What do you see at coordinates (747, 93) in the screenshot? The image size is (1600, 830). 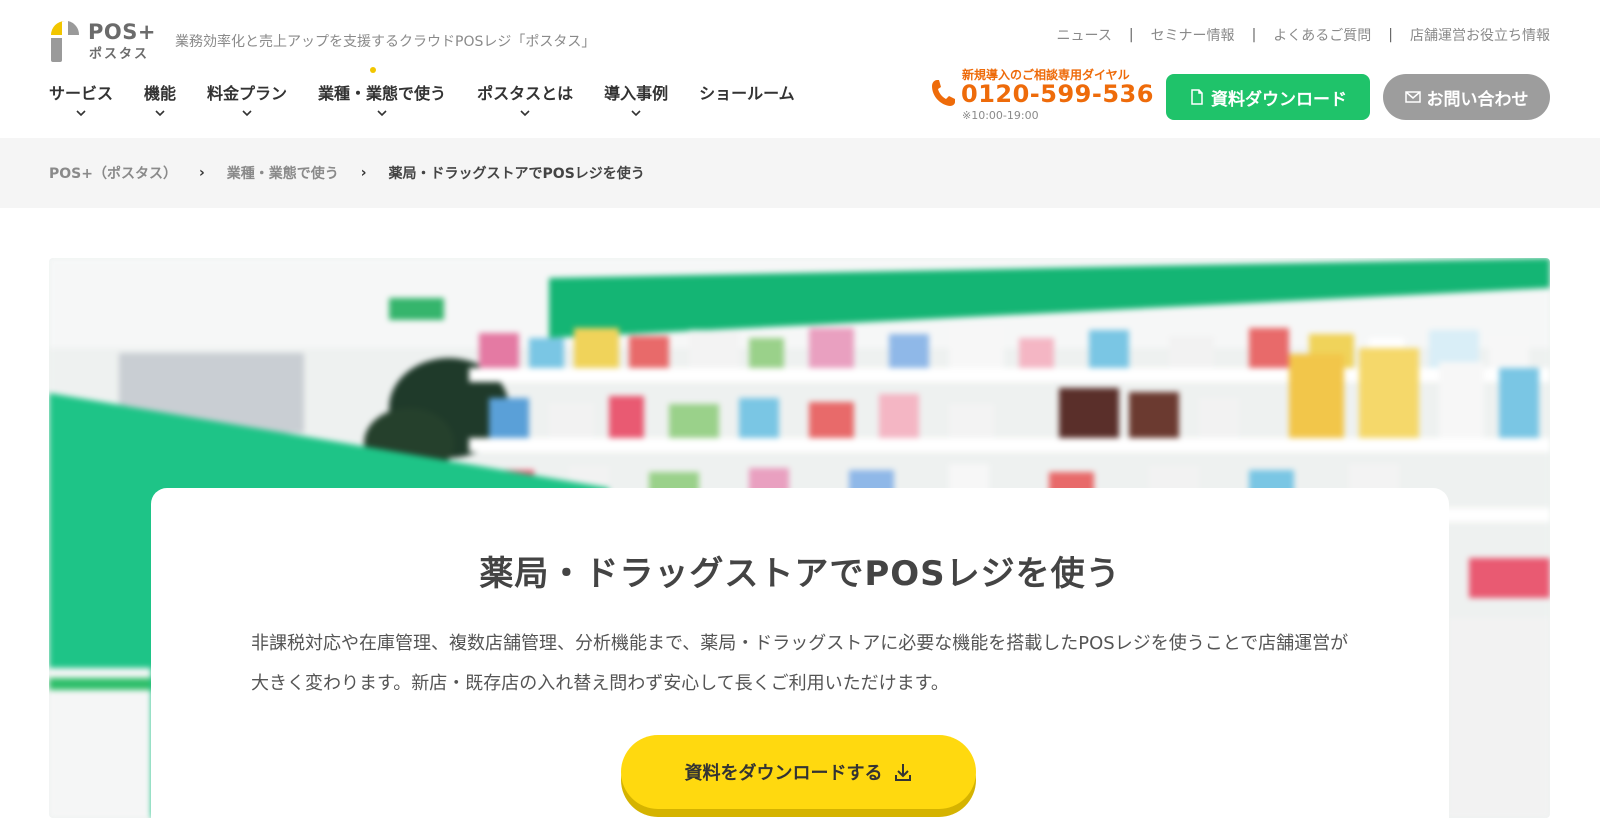 I see `nav-item-label: ショールーム` at bounding box center [747, 93].